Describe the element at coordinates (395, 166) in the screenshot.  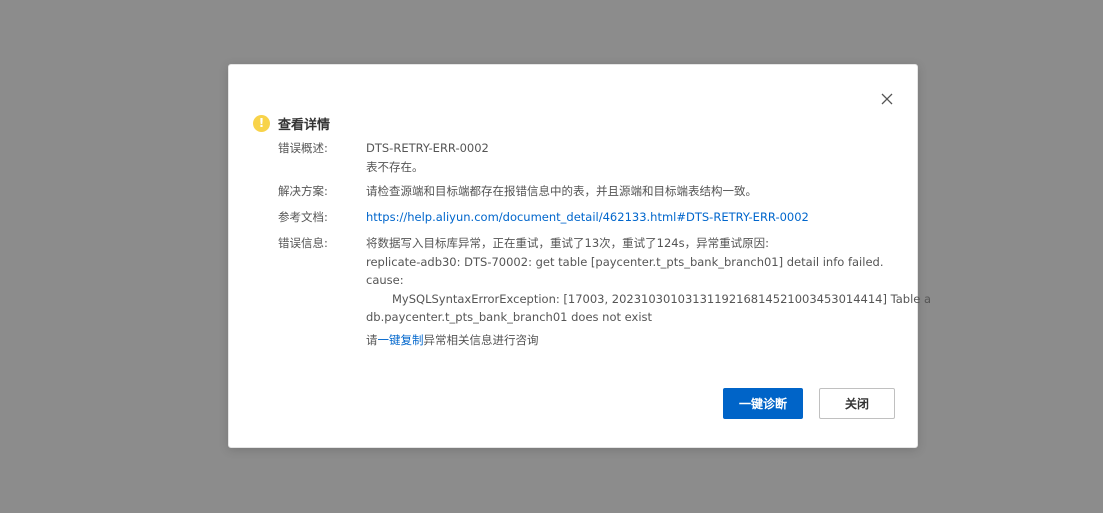
I see `summary-text: 表不存在。` at that location.